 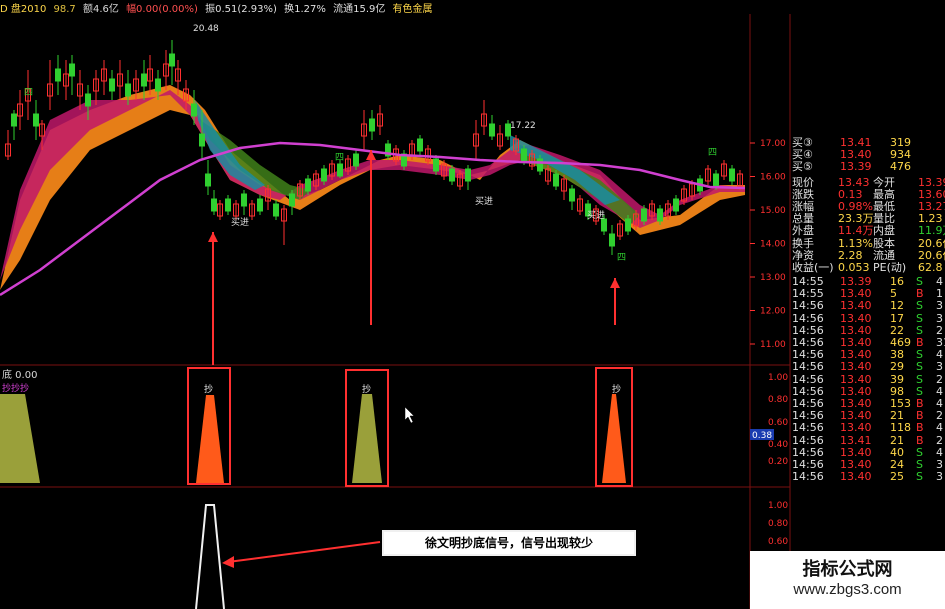 I want to click on price-tick-label: 17.00, so click(x=773, y=144).